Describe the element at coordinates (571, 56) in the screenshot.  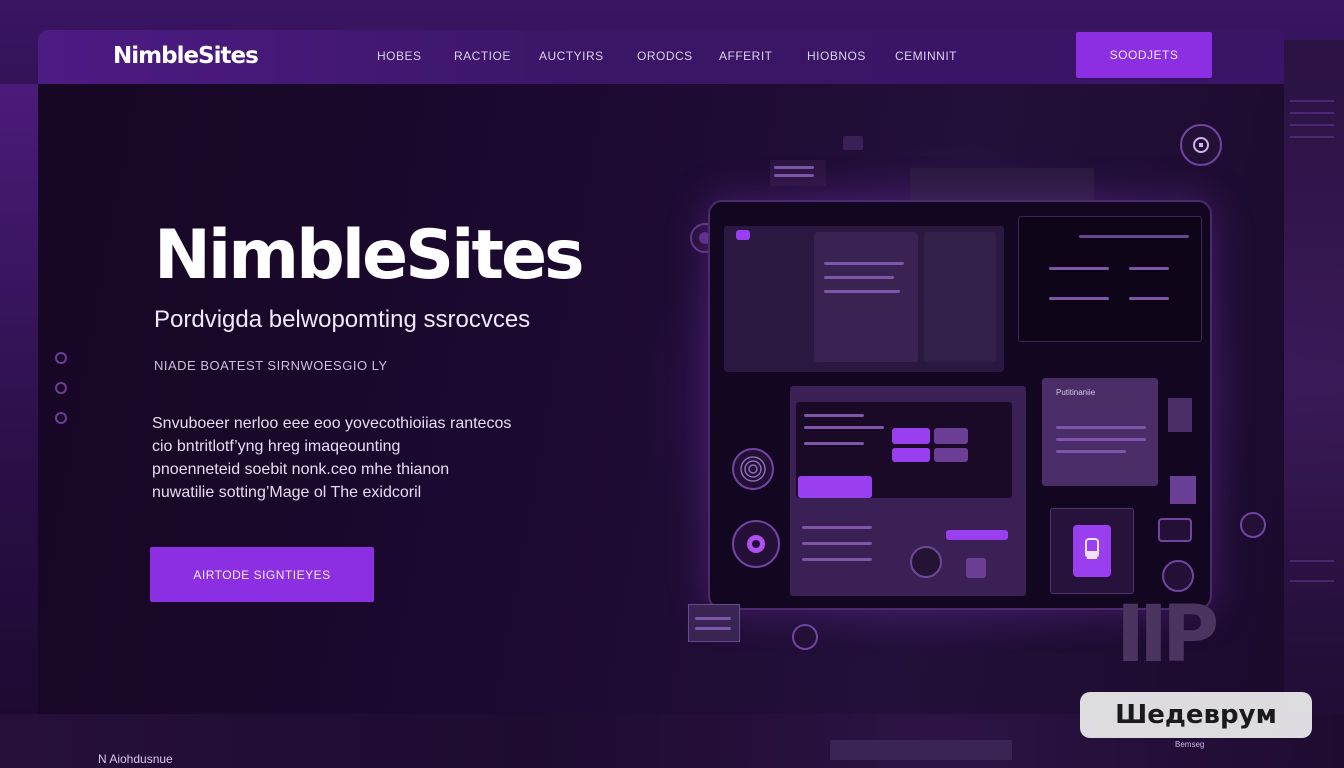
I see `nav-link-3: AUCTYIRS` at that location.